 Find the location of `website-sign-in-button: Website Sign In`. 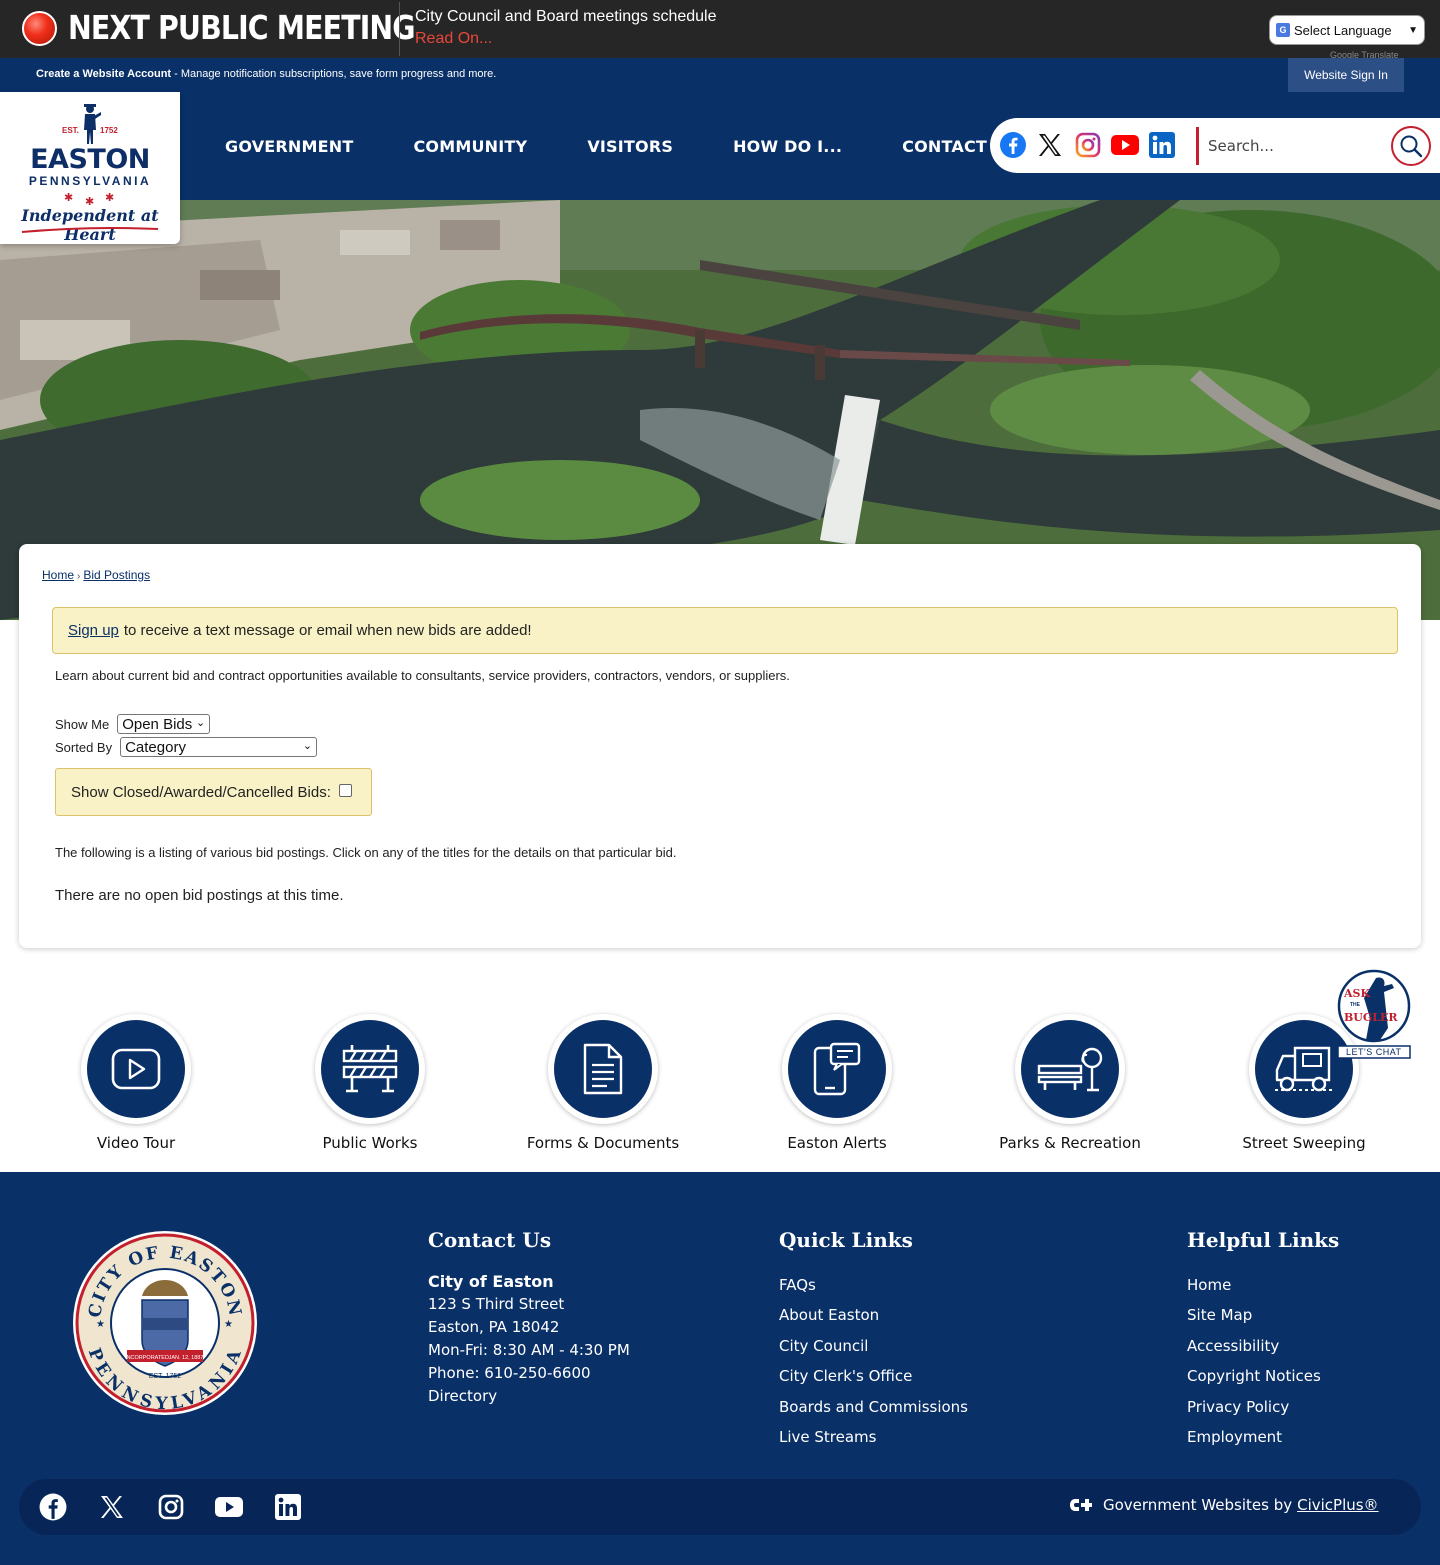

website-sign-in-button: Website Sign In is located at coordinates (1346, 75).